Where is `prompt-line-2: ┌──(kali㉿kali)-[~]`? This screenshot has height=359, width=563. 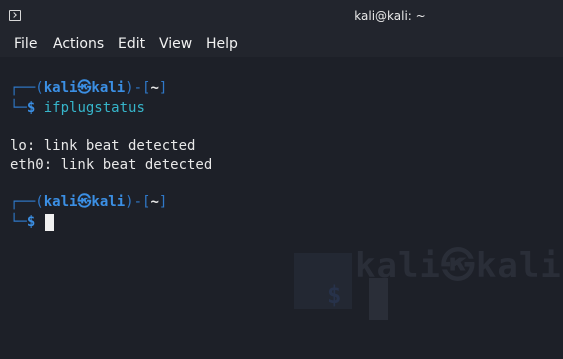 prompt-line-2: ┌──(kali㉿kali)-[~] is located at coordinates (88, 202).